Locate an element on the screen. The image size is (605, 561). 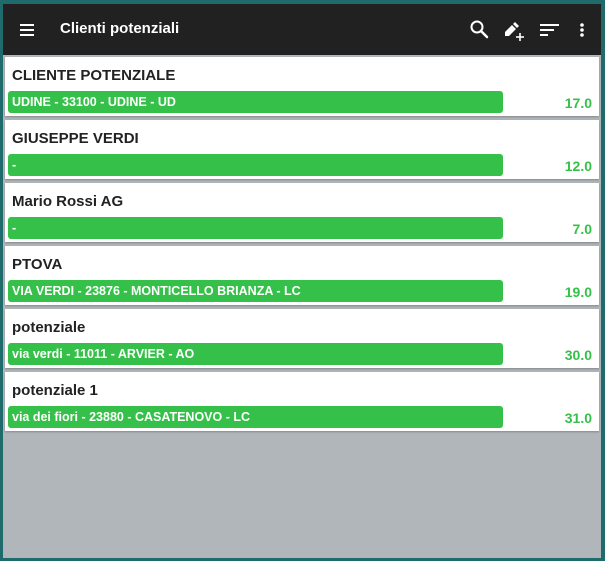
app-bar: Clienti potenziali is located at coordinates (302, 29).